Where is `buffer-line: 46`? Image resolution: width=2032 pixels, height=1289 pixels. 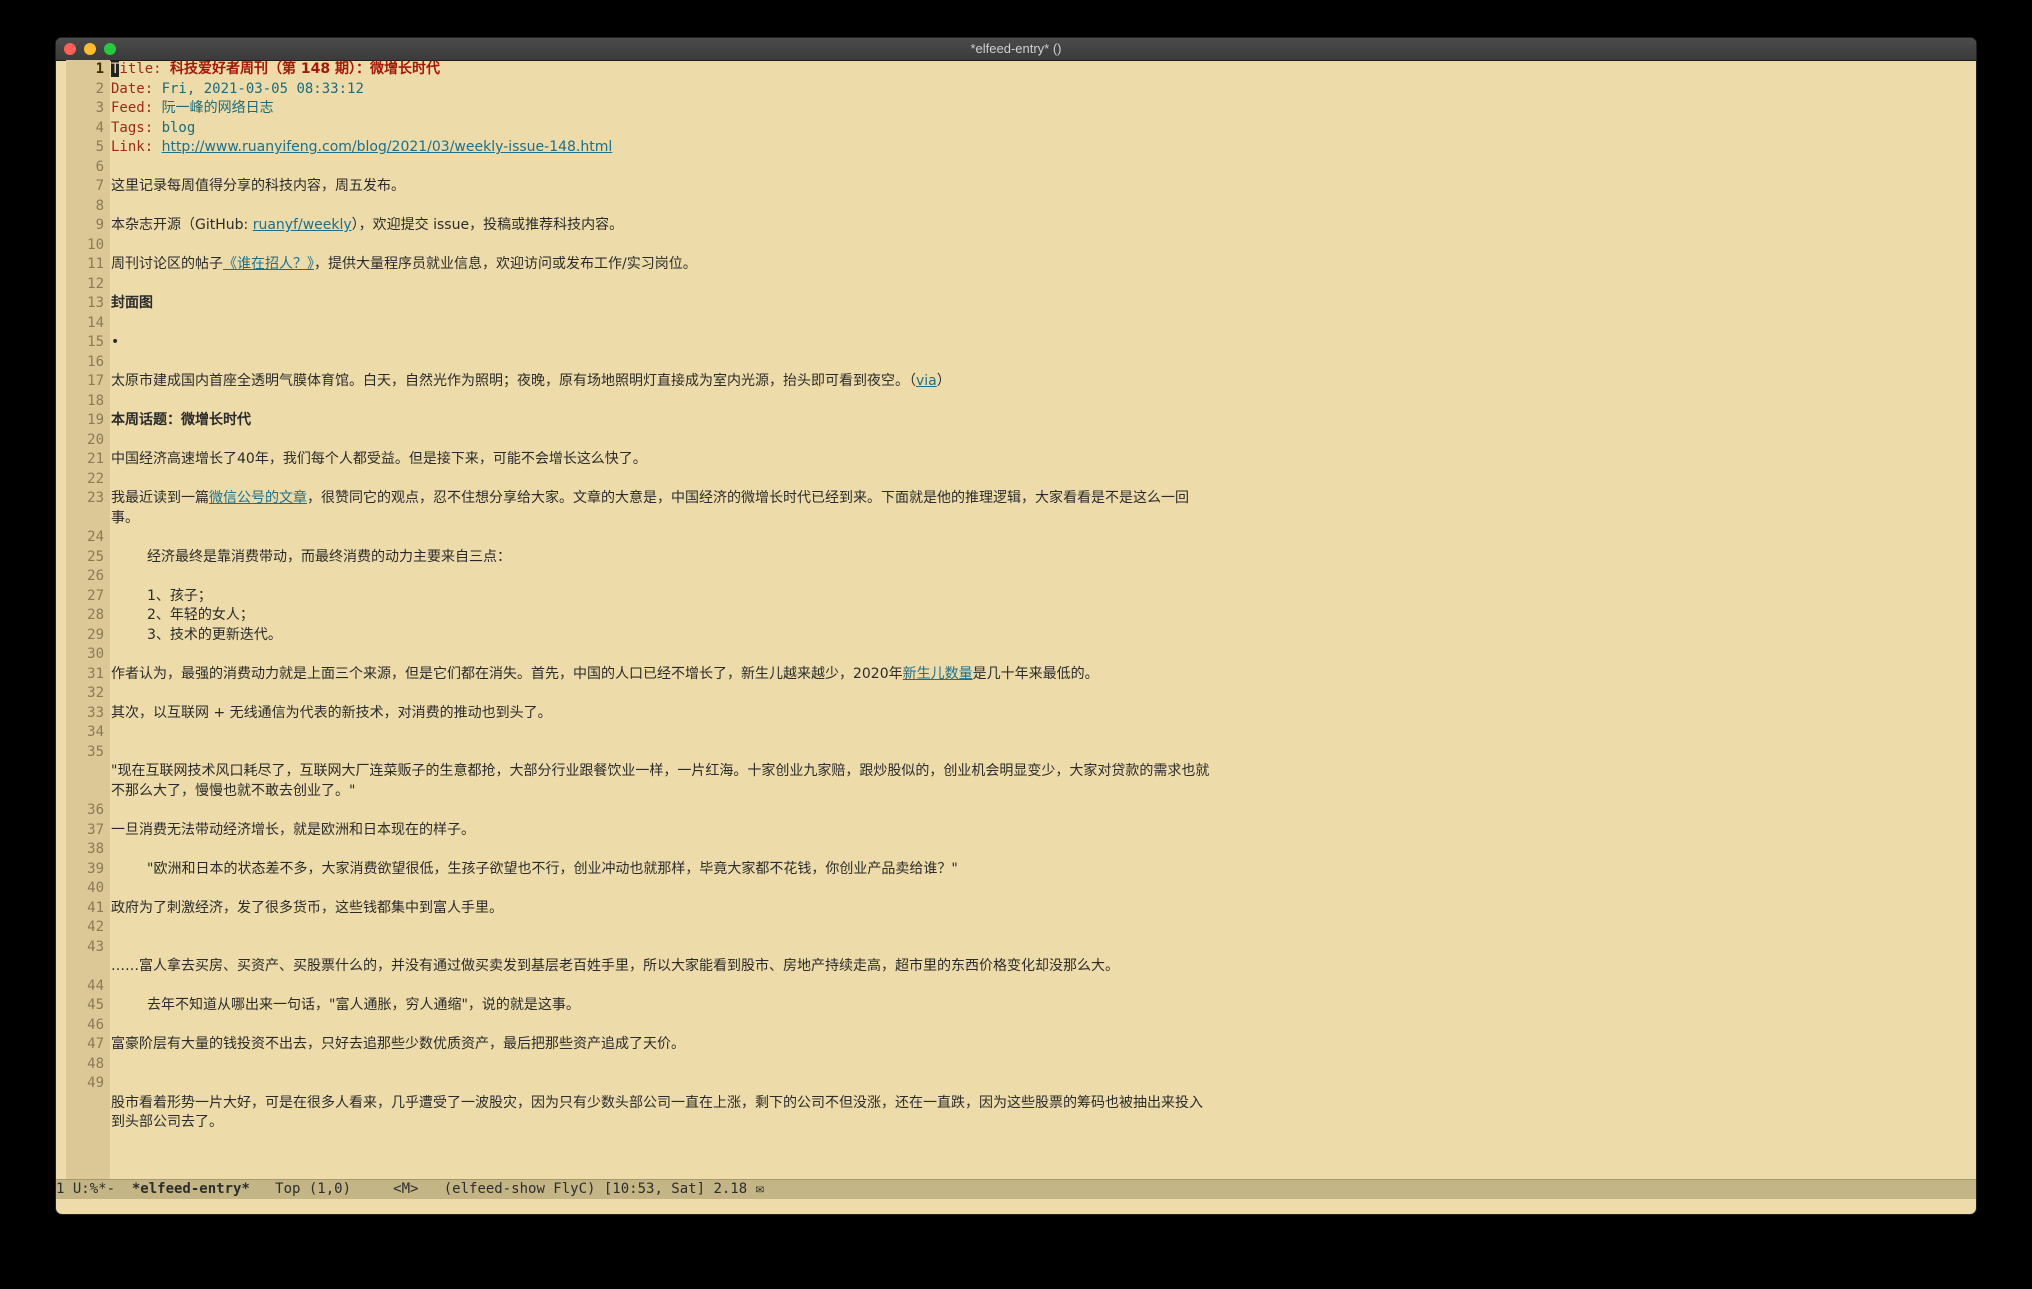 buffer-line: 46 is located at coordinates (1016, 1026).